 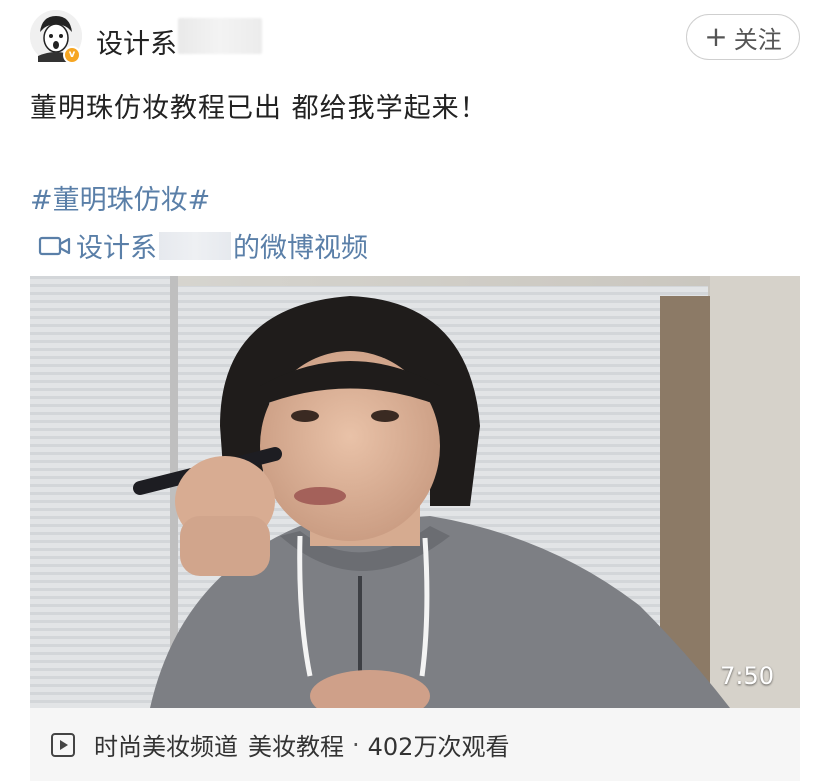 What do you see at coordinates (166, 747) in the screenshot?
I see `channel-name: 时尚美妆频道` at bounding box center [166, 747].